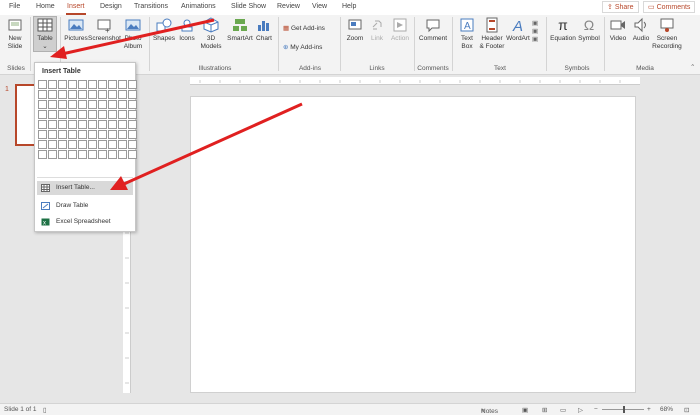  Describe the element at coordinates (641, 30) in the screenshot. I see `audio-button: Audio` at that location.